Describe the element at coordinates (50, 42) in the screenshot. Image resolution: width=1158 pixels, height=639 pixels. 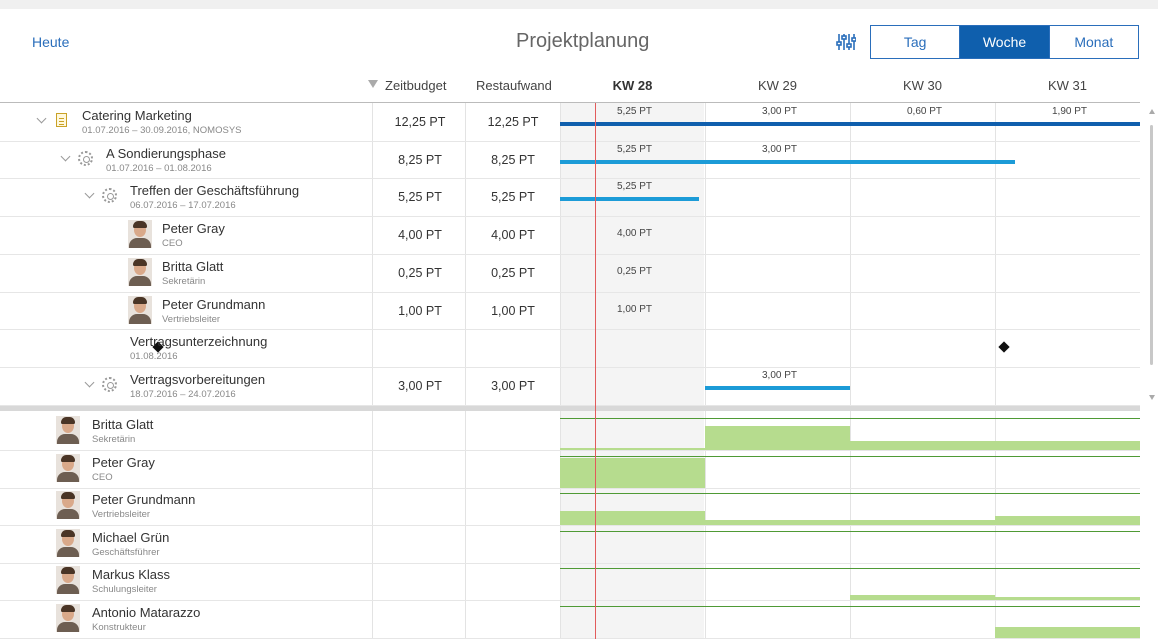
I see `today-button: Heute` at that location.